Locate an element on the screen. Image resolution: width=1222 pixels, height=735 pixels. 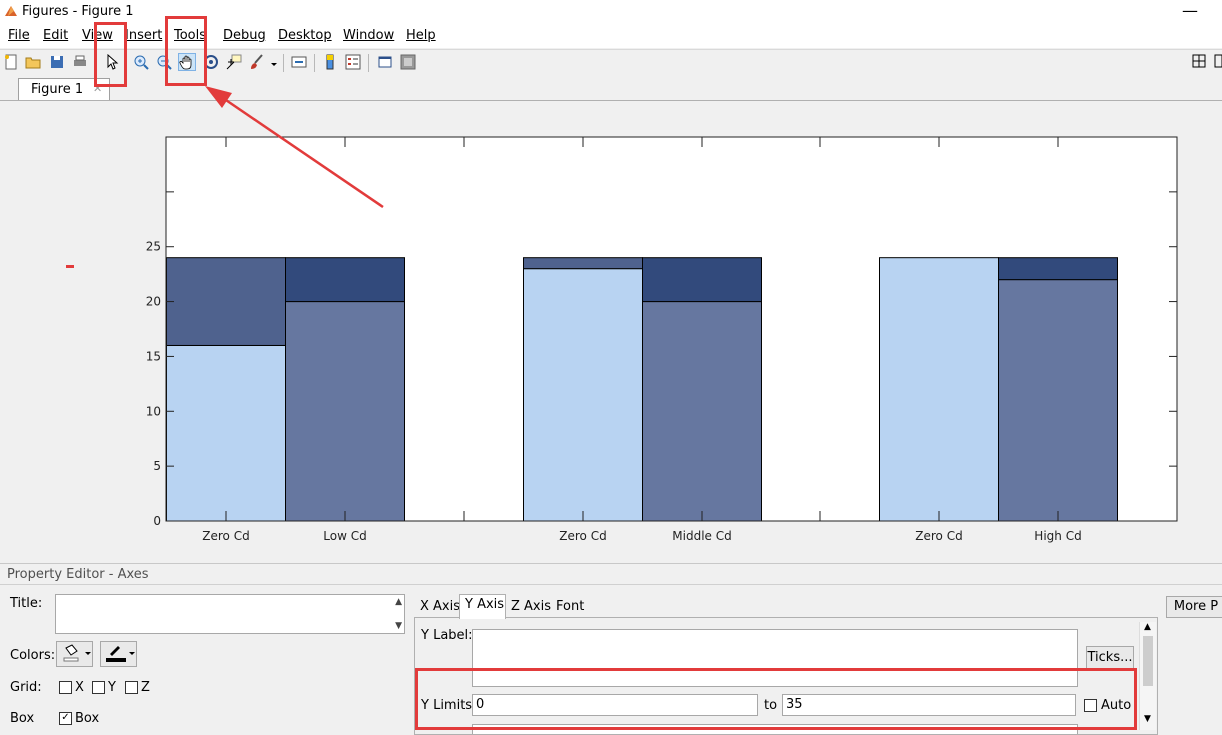
highlight-box-ylimits is located at coordinates (776, 699).